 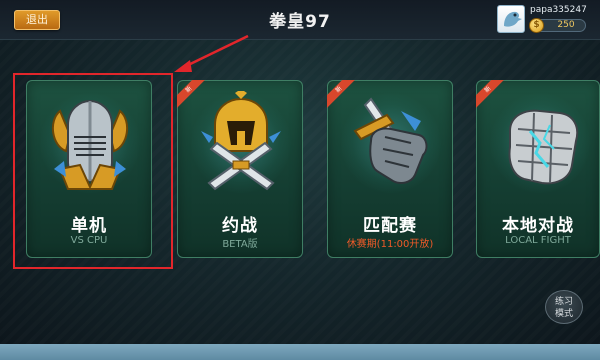 I want to click on practice-mode-button: 练习 模式, so click(x=564, y=307).